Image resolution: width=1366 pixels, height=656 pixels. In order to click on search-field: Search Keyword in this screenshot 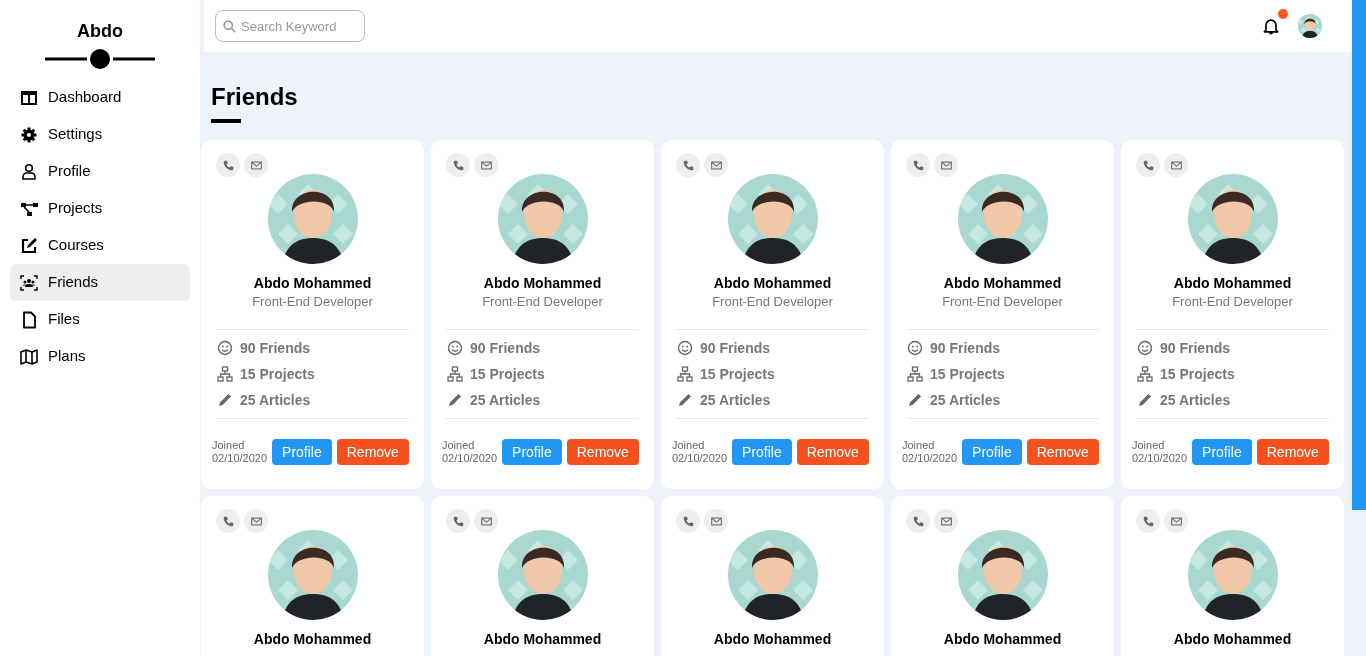, I will do `click(290, 26)`.